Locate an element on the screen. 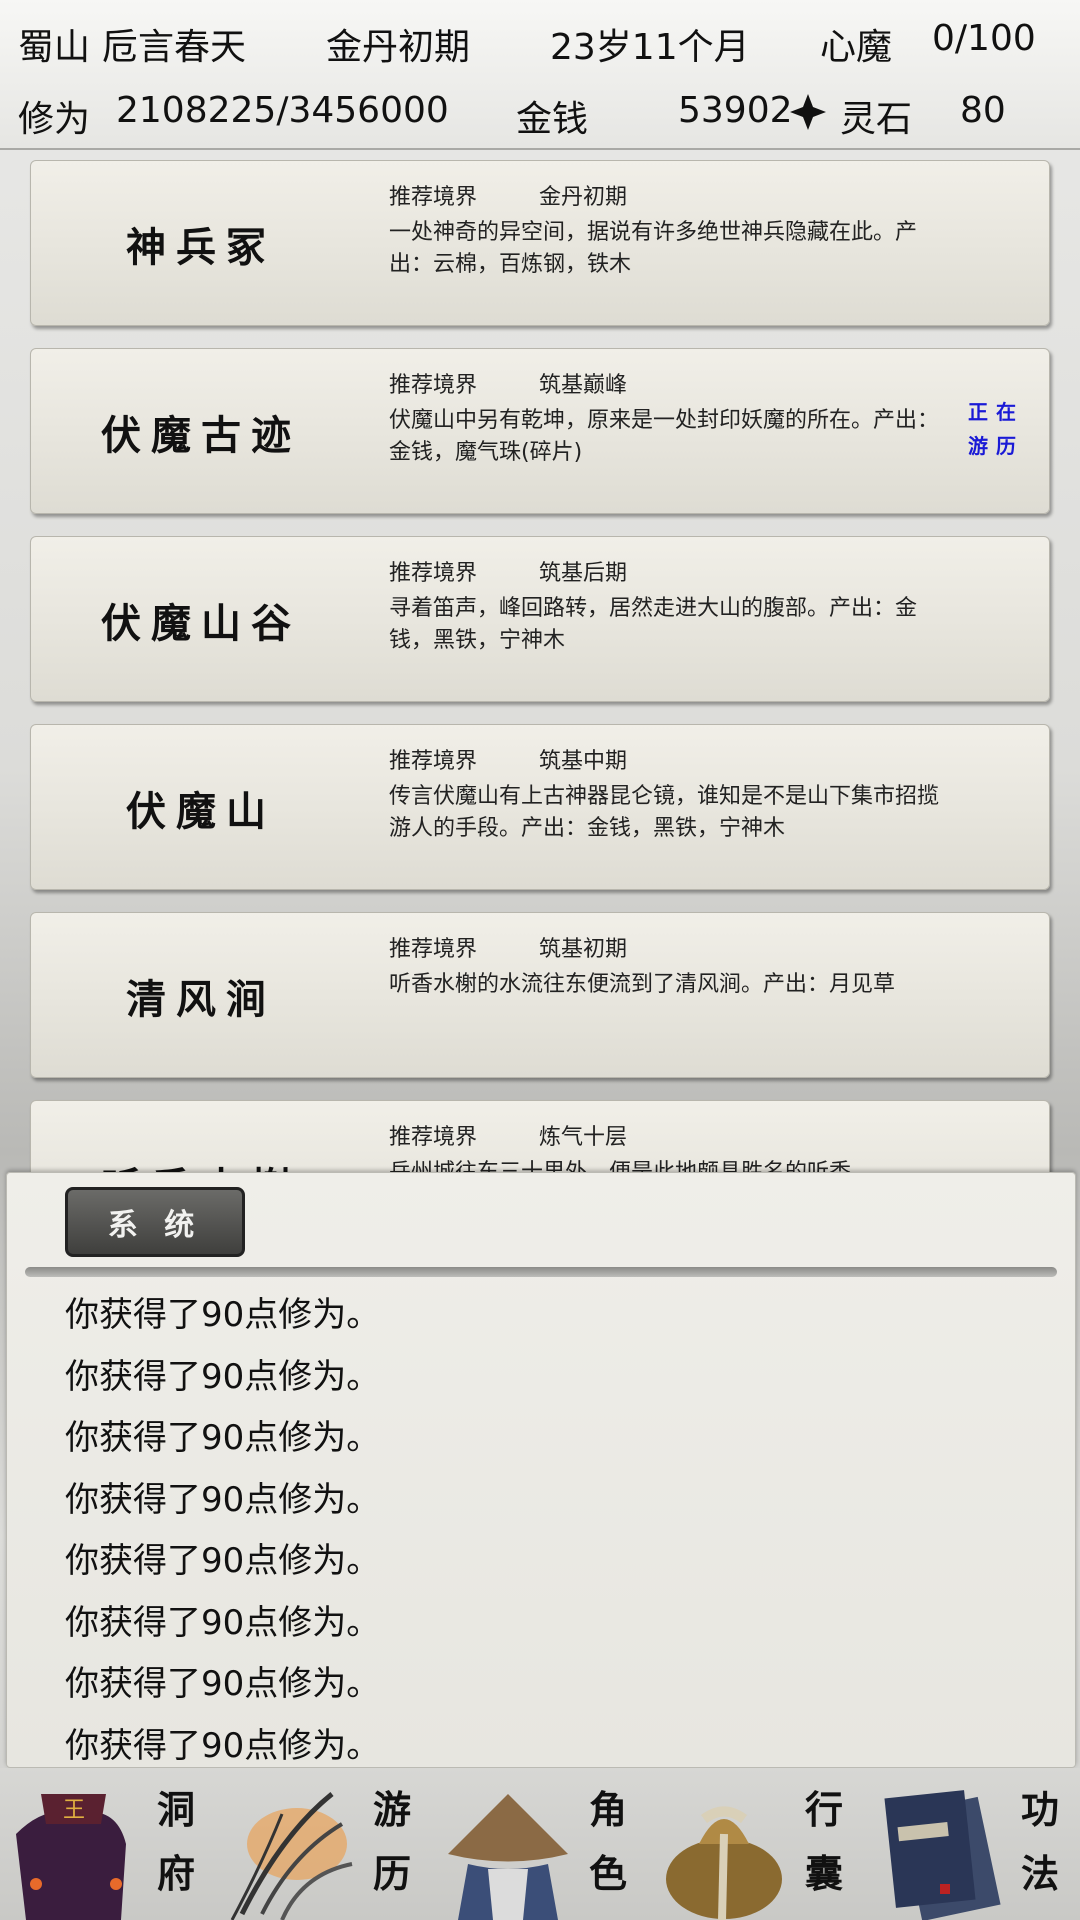 The width and height of the screenshot is (1080, 1920). location-name: 伏魔古迹 is located at coordinates (201, 435).